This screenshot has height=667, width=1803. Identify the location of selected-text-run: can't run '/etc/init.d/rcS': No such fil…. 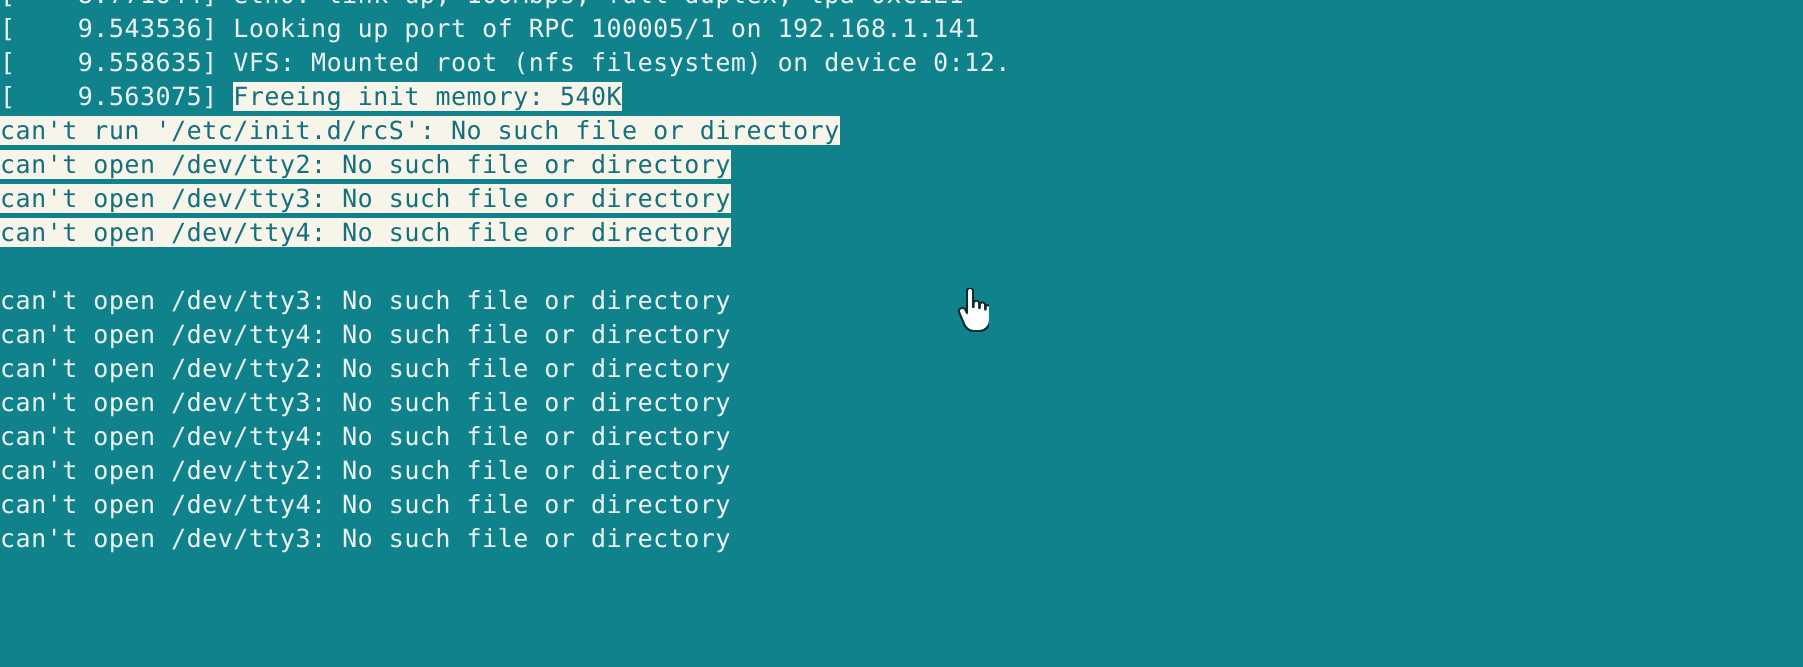
(420, 130).